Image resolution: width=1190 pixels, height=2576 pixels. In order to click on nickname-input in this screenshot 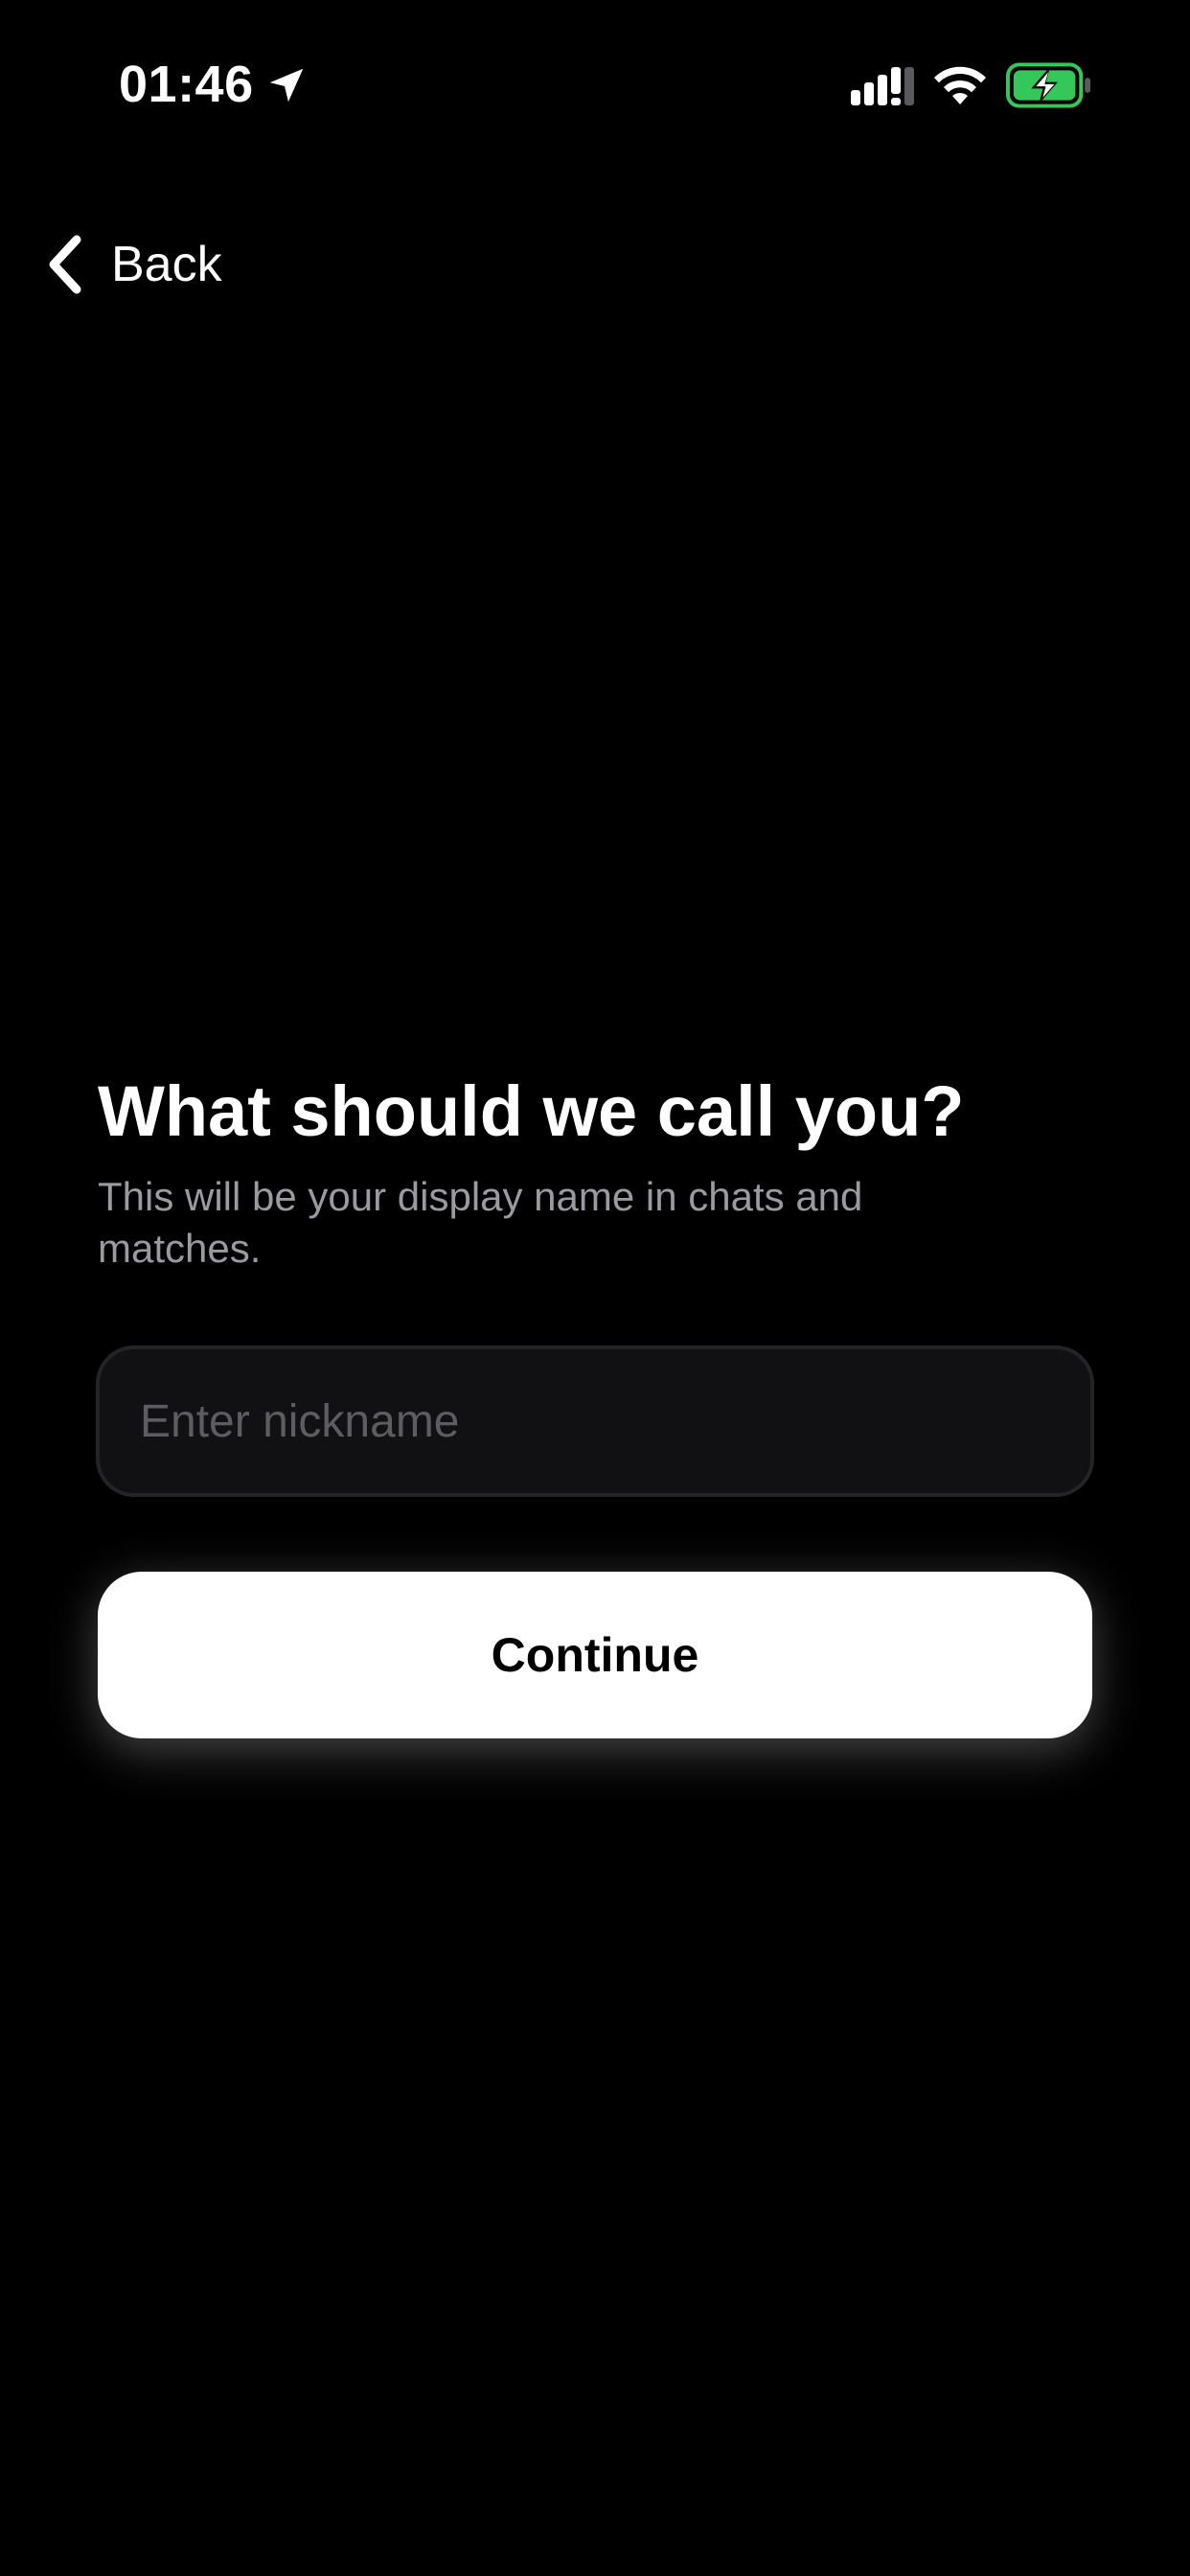, I will do `click(595, 1421)`.